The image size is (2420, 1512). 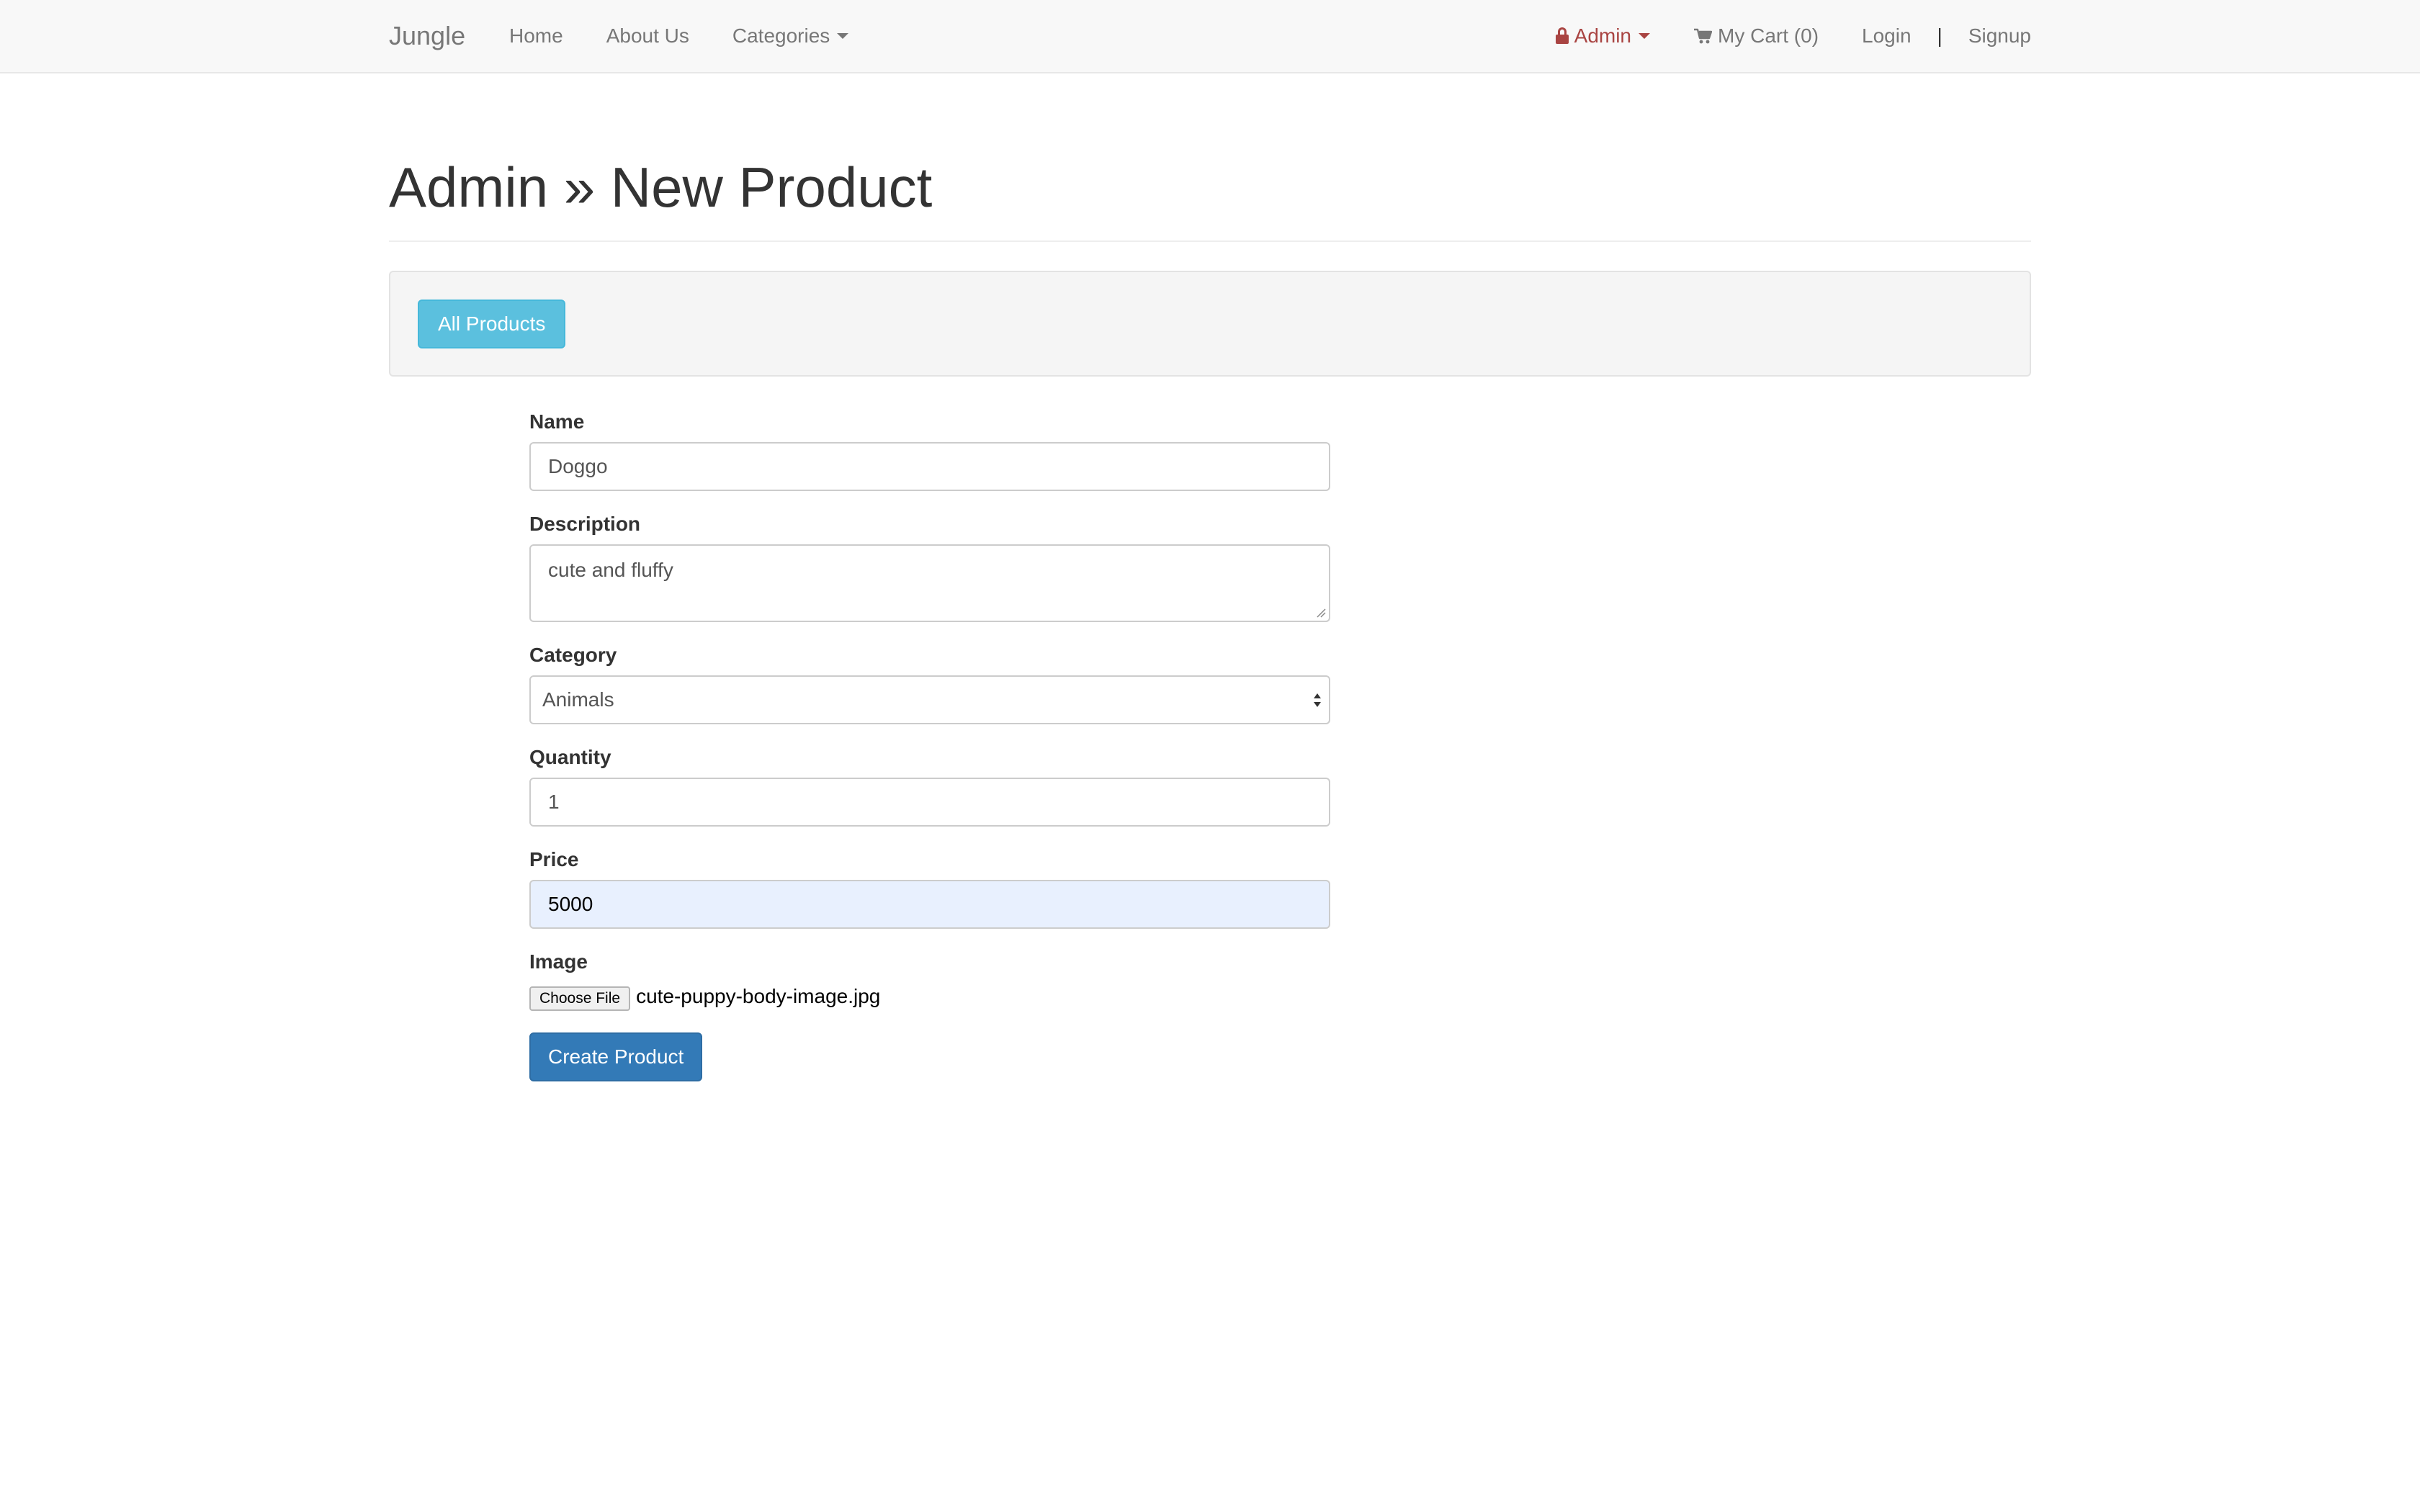 I want to click on all-products-button: All Products, so click(x=492, y=323).